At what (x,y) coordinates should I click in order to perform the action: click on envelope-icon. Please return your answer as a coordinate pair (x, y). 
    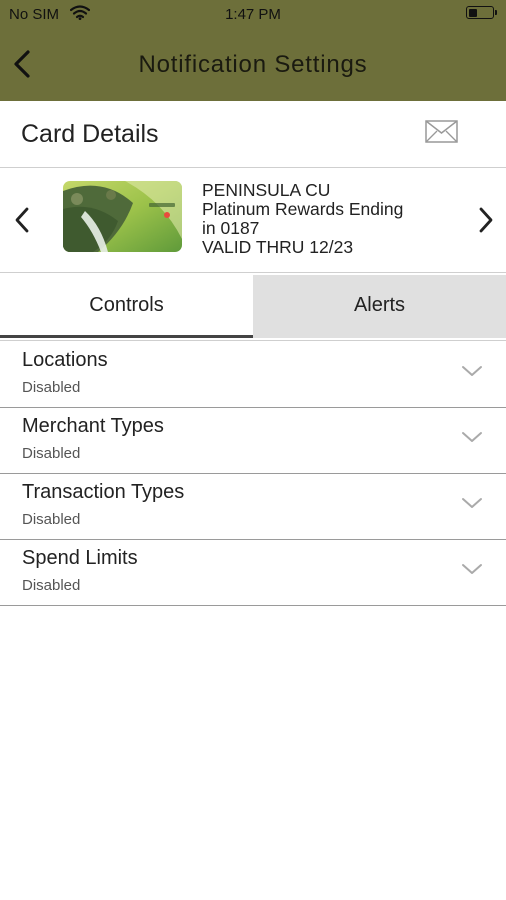
    Looking at the image, I should click on (441, 131).